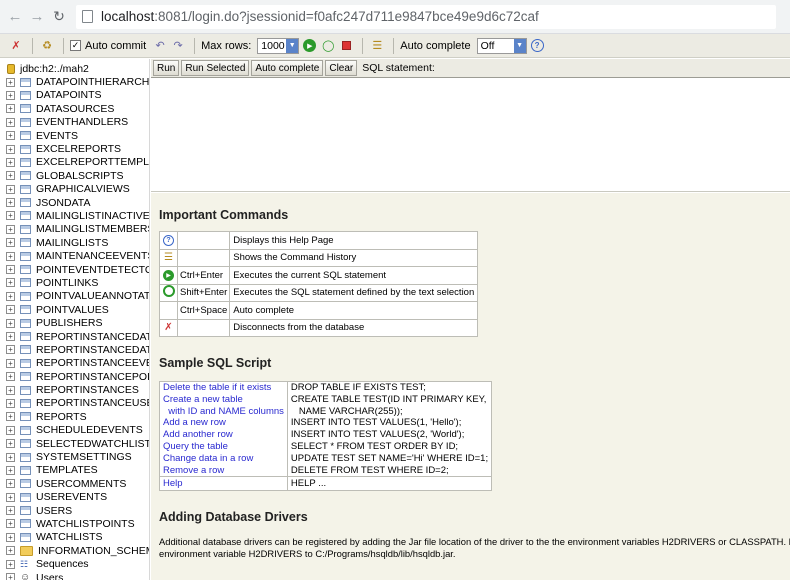  Describe the element at coordinates (74, 443) in the screenshot. I see `tree-item-table: + SELECTEDWATCHLIST` at that location.